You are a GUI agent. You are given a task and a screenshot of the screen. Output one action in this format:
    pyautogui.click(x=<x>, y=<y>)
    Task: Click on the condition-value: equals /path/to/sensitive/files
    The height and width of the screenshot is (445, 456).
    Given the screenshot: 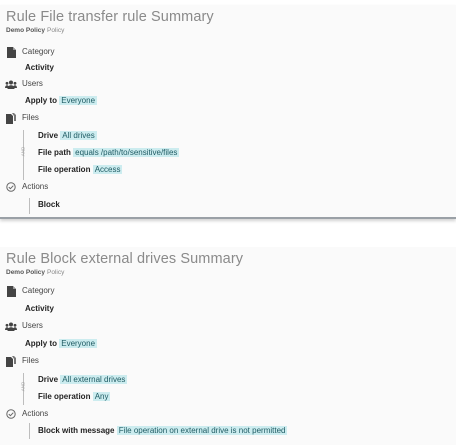 What is the action you would take?
    pyautogui.click(x=126, y=152)
    